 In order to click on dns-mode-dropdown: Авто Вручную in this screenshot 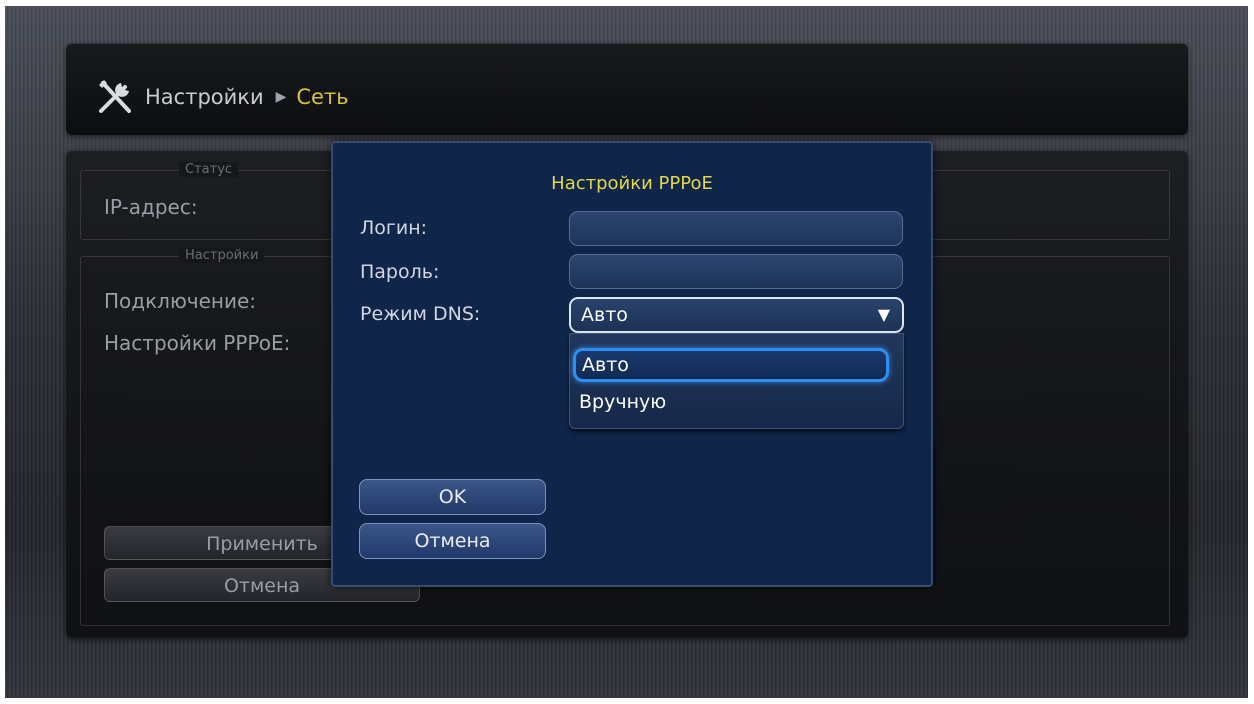, I will do `click(736, 381)`.